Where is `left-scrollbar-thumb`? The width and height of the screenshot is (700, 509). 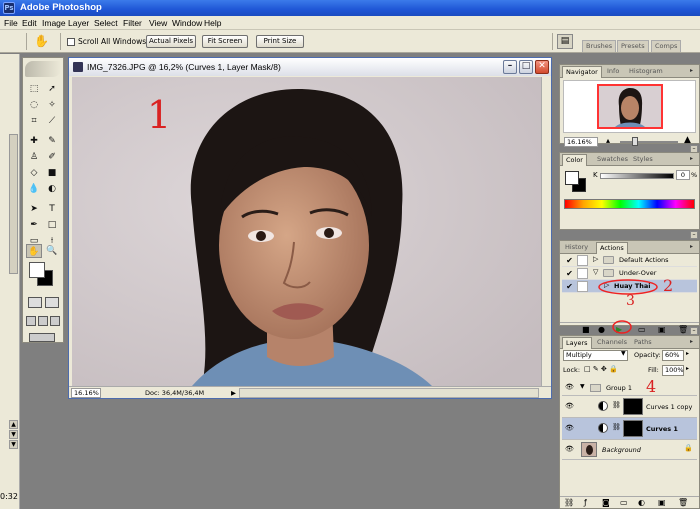
left-scrollbar-thumb is located at coordinates (13, 204).